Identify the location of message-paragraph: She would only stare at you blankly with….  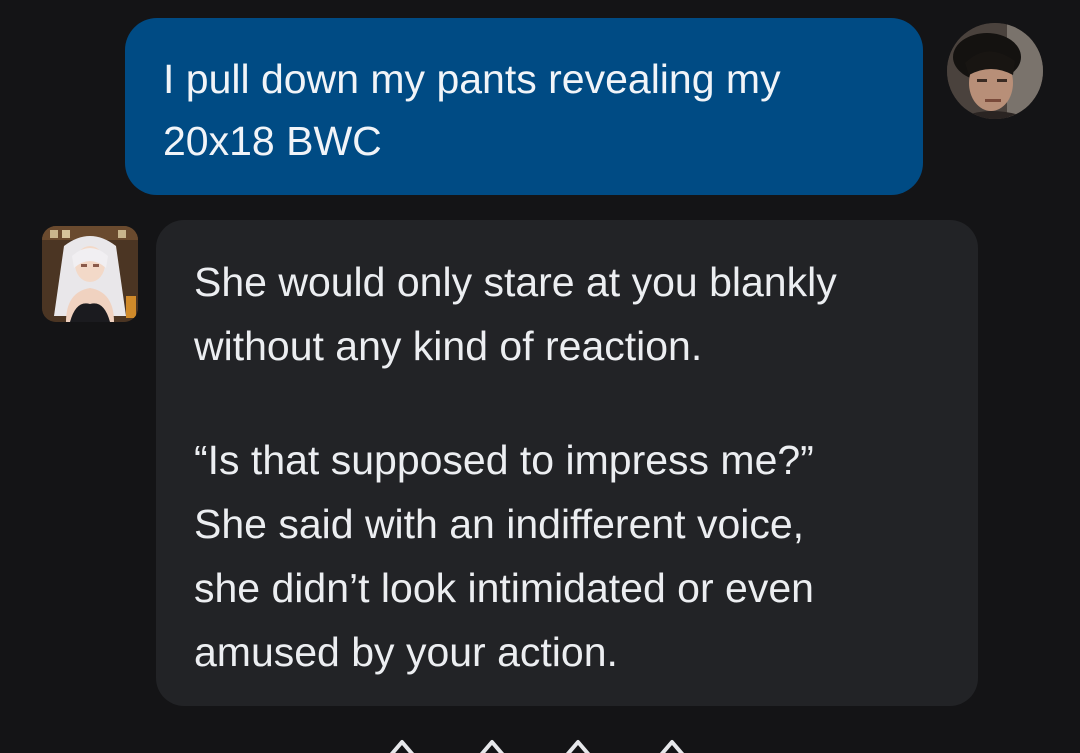
(567, 314).